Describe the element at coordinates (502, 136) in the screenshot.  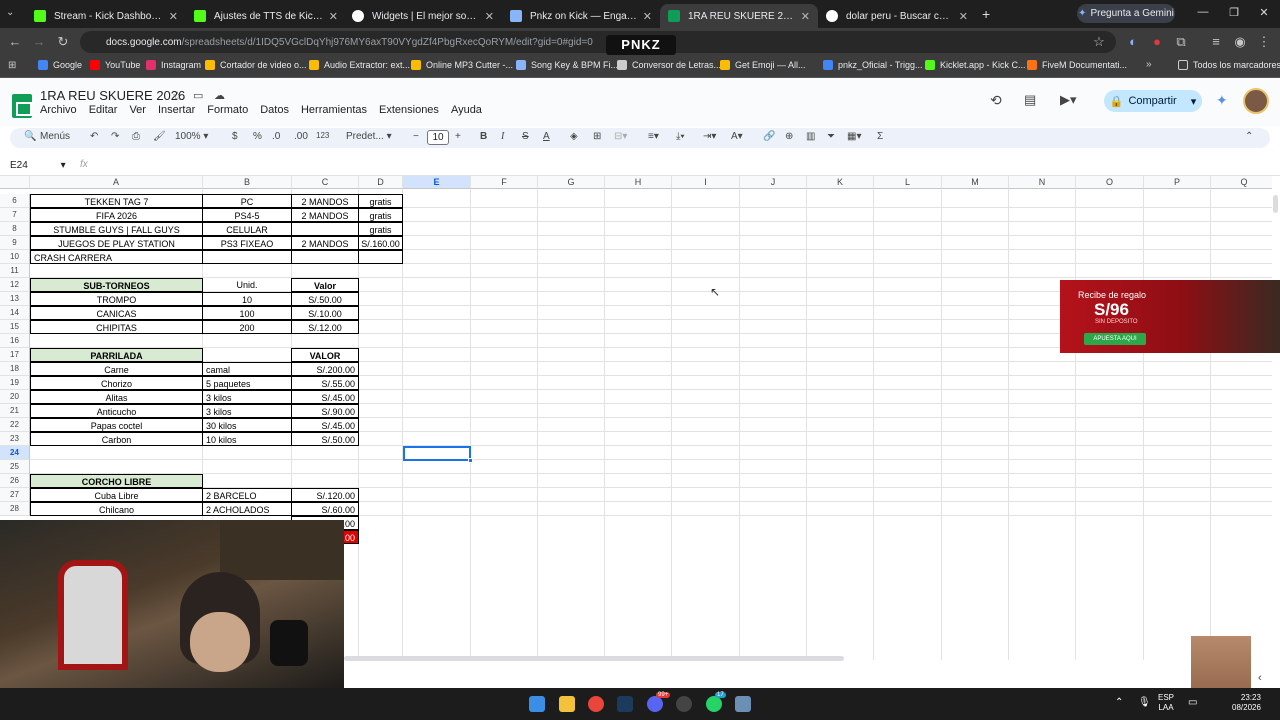
I see `italic-icon: I` at that location.